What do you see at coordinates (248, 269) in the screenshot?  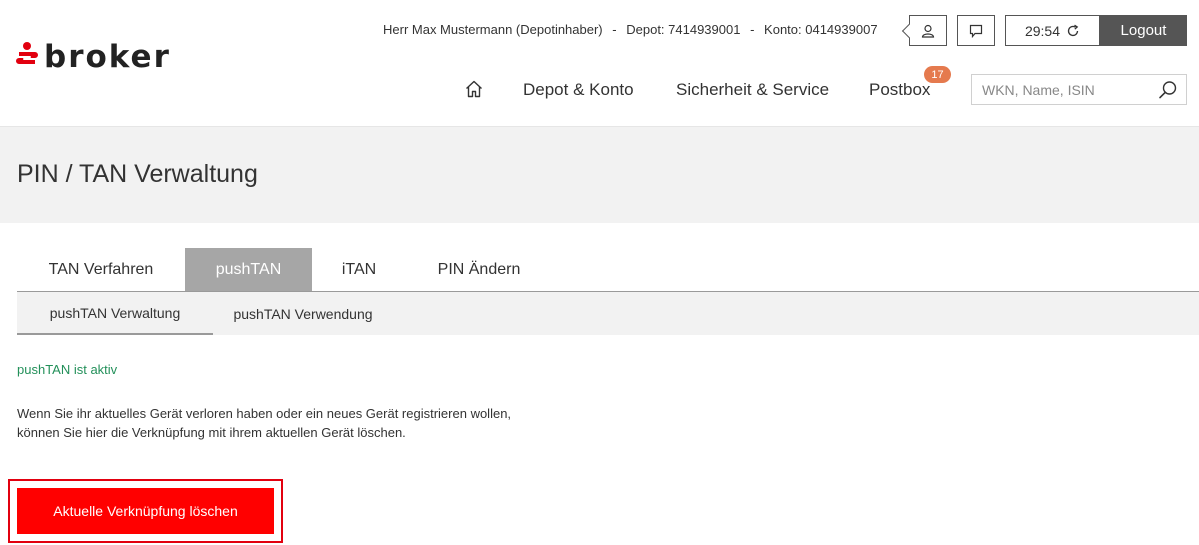 I see `tab-pushtan: pushTAN` at bounding box center [248, 269].